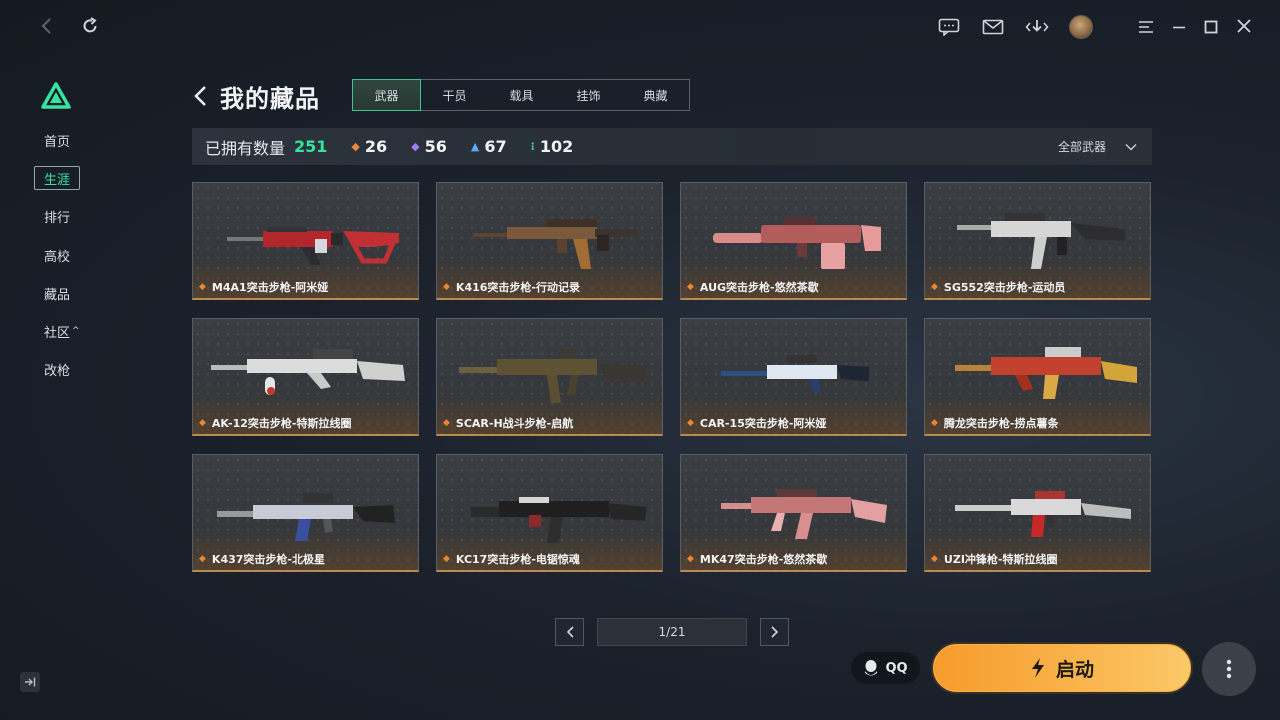  Describe the element at coordinates (268, 559) in the screenshot. I see `item-name: K437突击步枪-北极星` at that location.